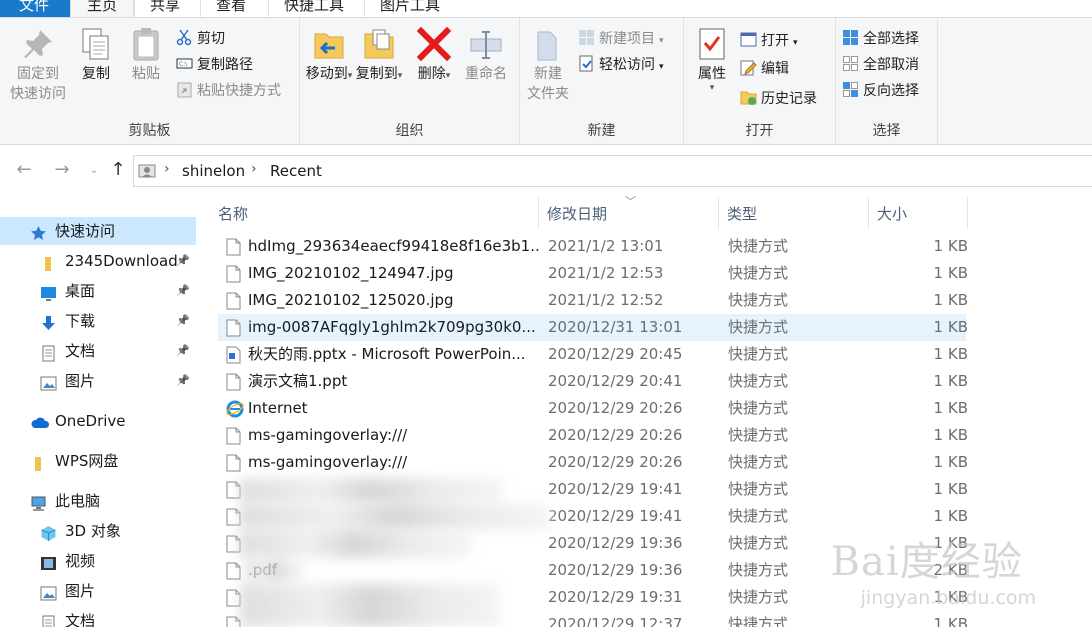 This screenshot has height=627, width=1092. Describe the element at coordinates (94, 170) in the screenshot. I see `recent-locations-chevron-icon: ⌄` at that location.